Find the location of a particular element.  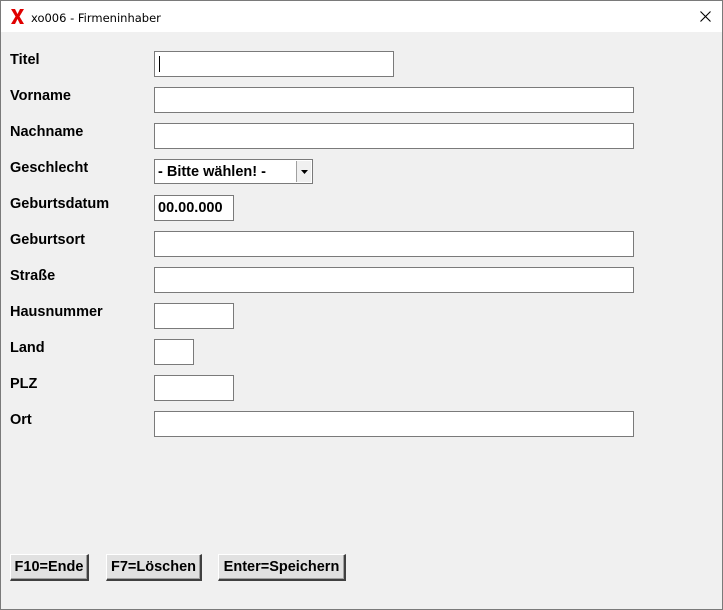

close-button is located at coordinates (705, 16).